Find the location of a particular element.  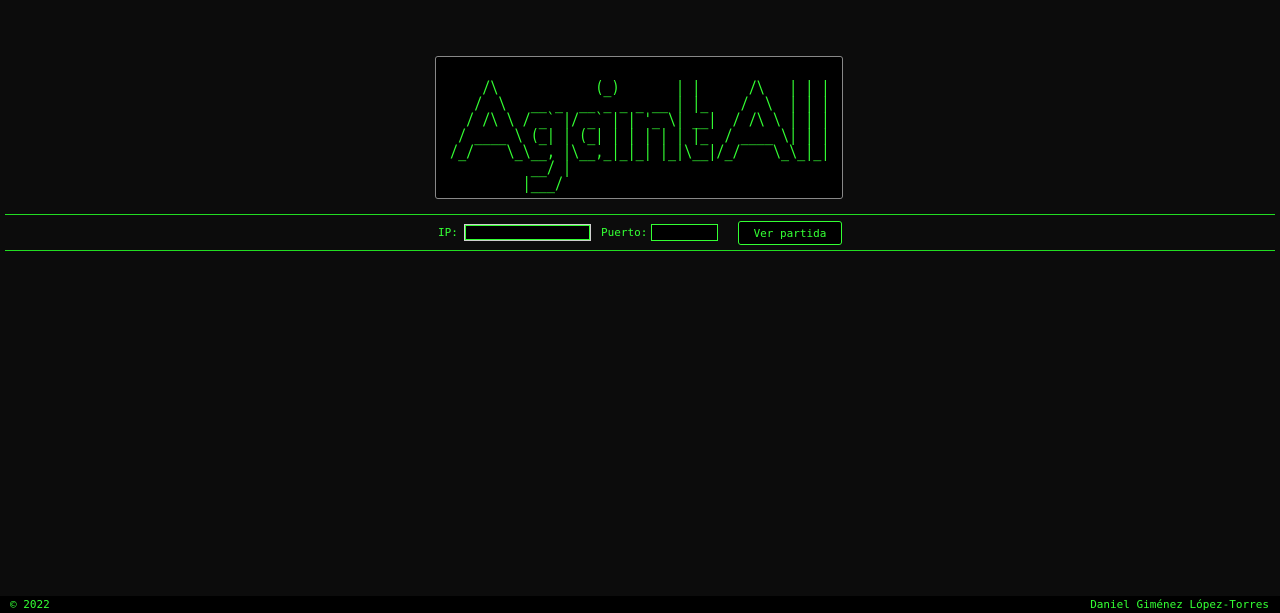

bottom-divider is located at coordinates (640, 250).